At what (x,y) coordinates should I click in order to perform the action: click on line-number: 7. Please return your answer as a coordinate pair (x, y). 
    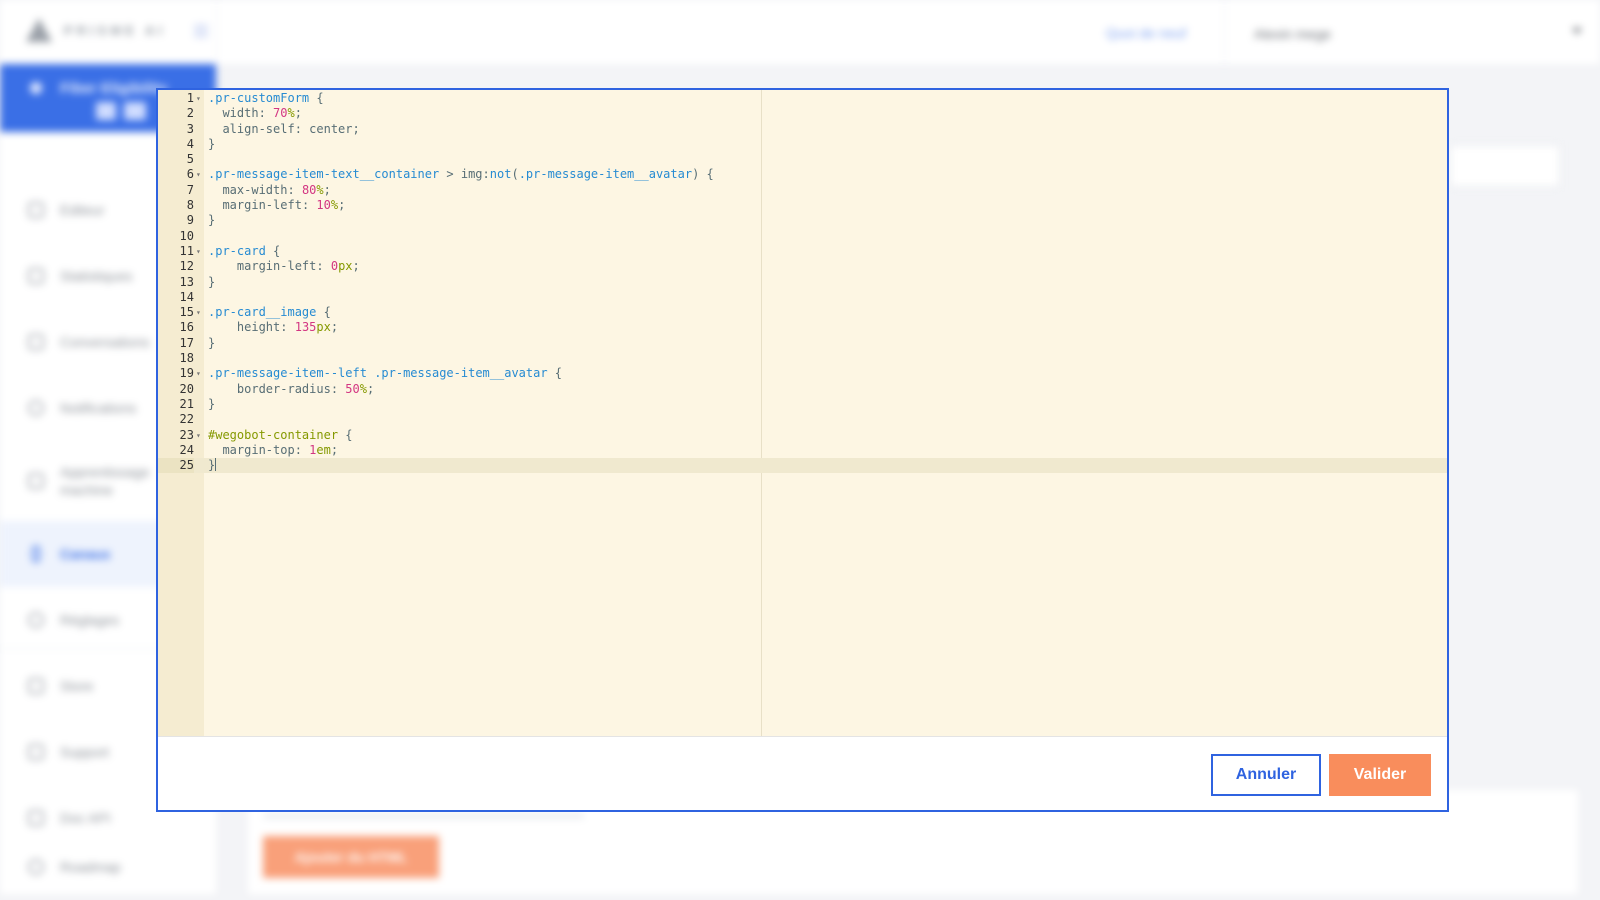
    Looking at the image, I should click on (190, 189).